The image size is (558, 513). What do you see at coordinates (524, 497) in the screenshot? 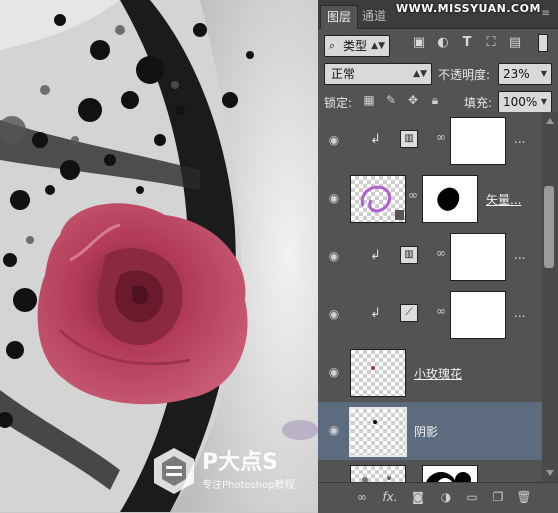
I see `delete-layer-icon: 🗑︎` at bounding box center [524, 497].